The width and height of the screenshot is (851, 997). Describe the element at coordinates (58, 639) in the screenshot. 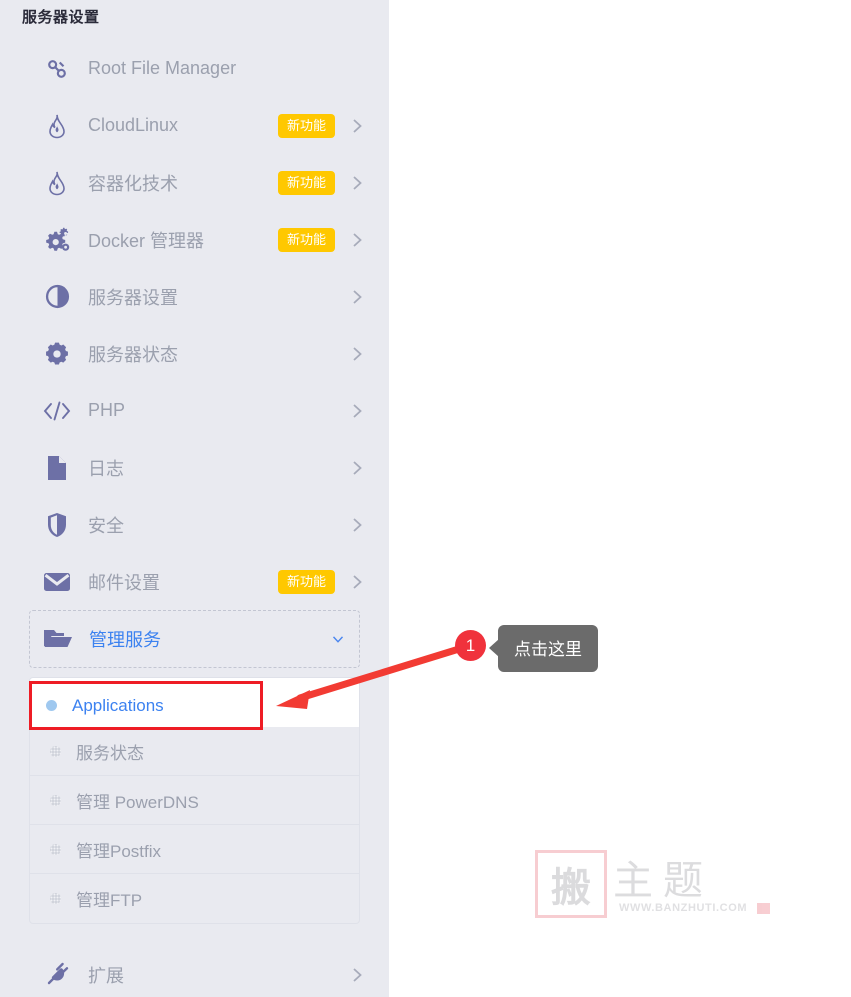

I see `open-folder-icon` at that location.